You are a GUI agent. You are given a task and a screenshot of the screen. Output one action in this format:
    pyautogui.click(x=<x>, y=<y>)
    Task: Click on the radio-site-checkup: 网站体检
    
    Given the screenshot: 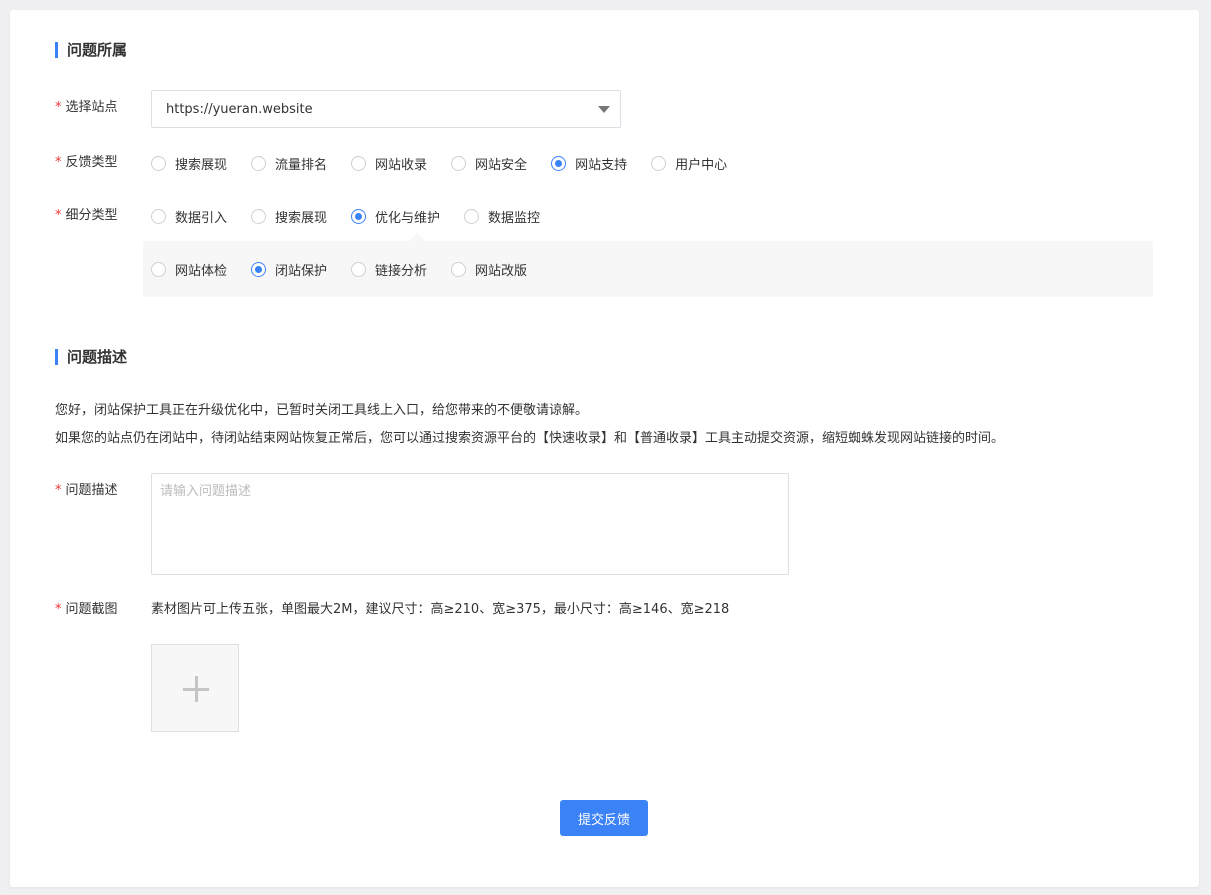 What is the action you would take?
    pyautogui.click(x=189, y=269)
    